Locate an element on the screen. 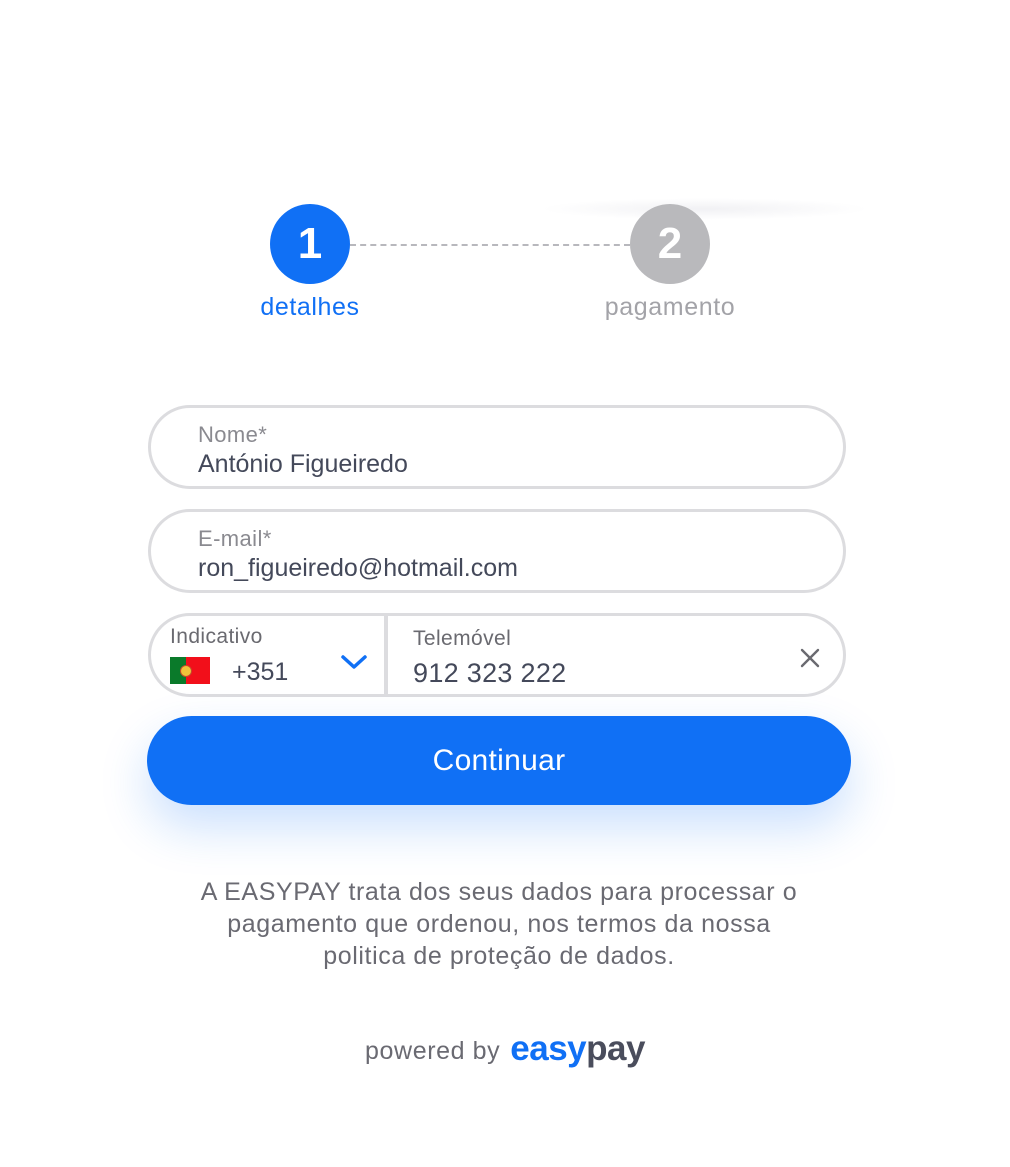 The height and width of the screenshot is (1167, 1010). logo-easy: easy is located at coordinates (548, 1048).